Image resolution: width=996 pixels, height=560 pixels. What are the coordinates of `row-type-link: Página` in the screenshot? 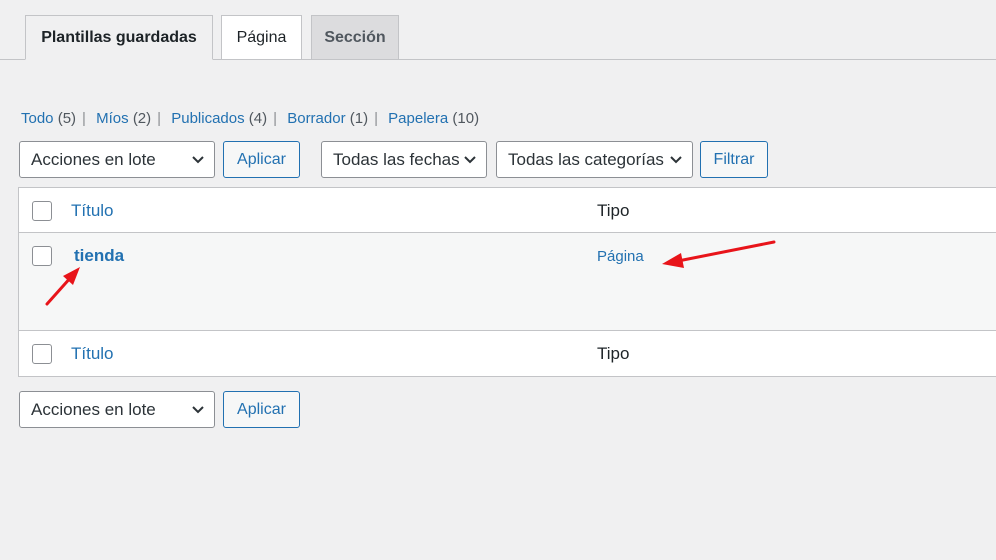 It's located at (620, 256).